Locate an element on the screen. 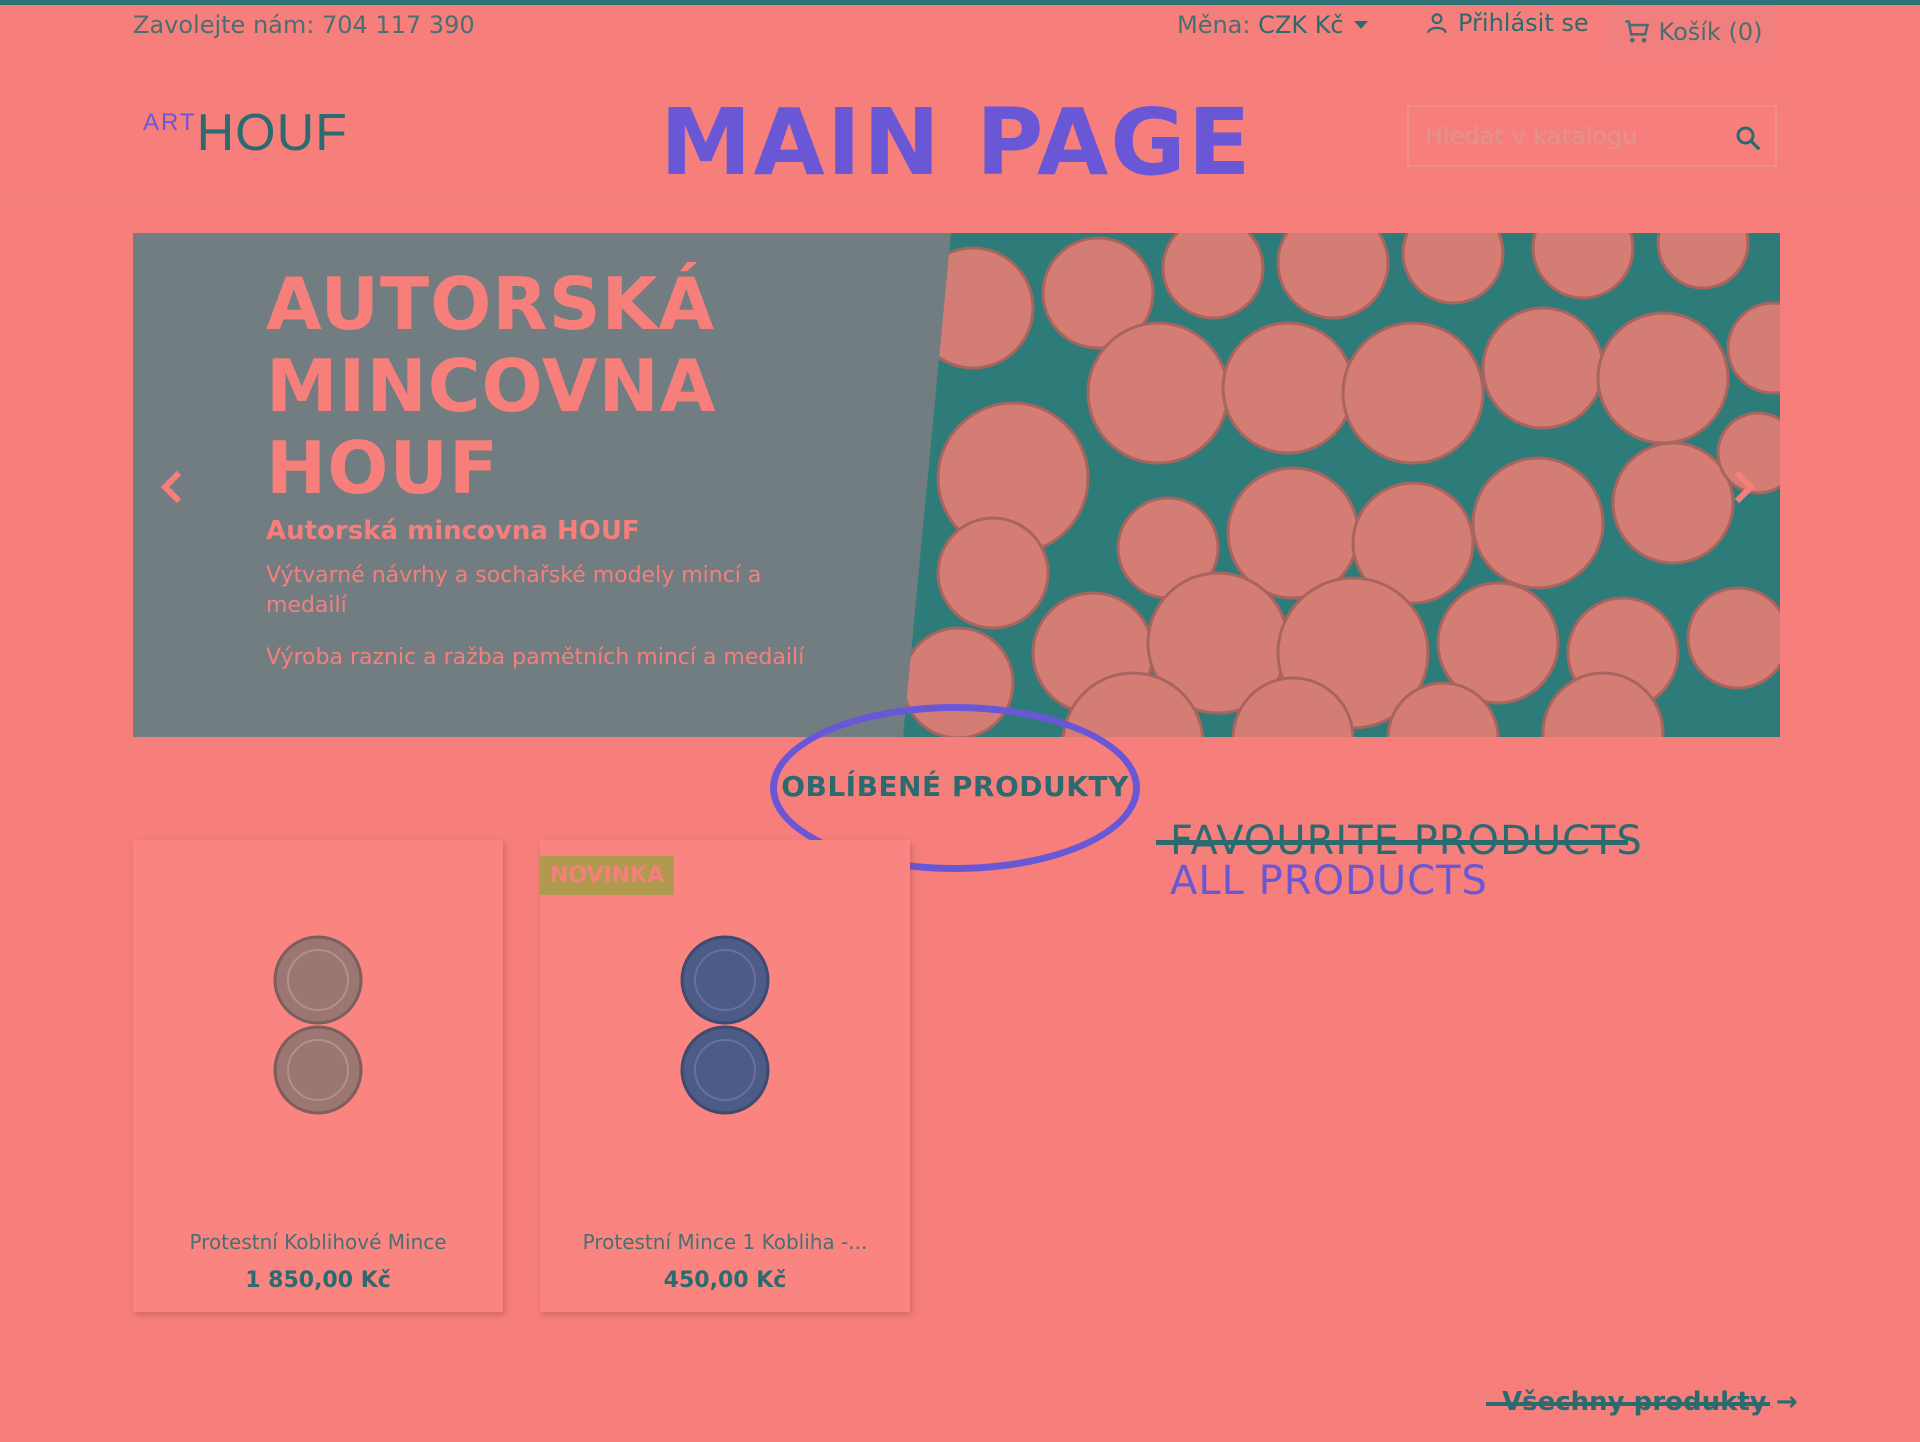  hero-title-line1: AUTORSKÁ is located at coordinates (491, 304).